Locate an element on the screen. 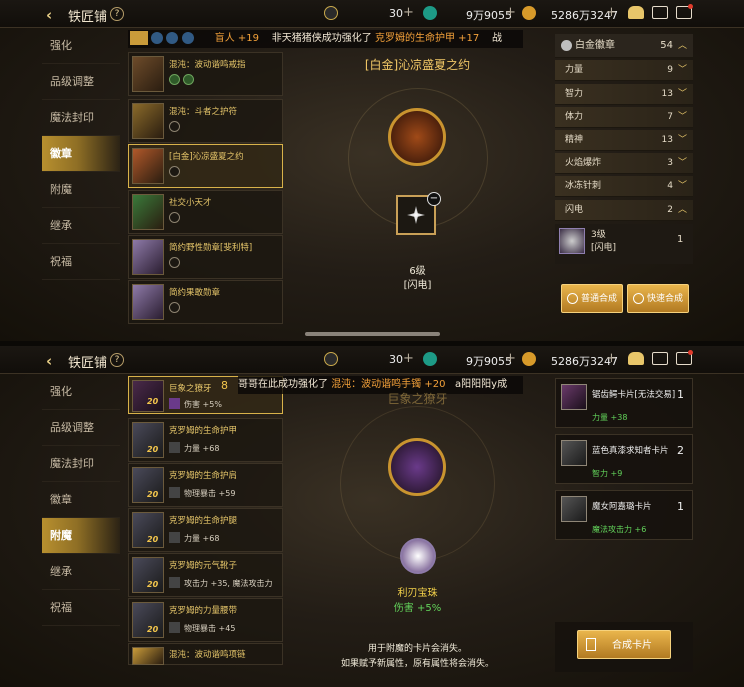 Image resolution: width=744 pixels, height=687 pixels. stat-row: 智力 13 ﹀ is located at coordinates (624, 94).